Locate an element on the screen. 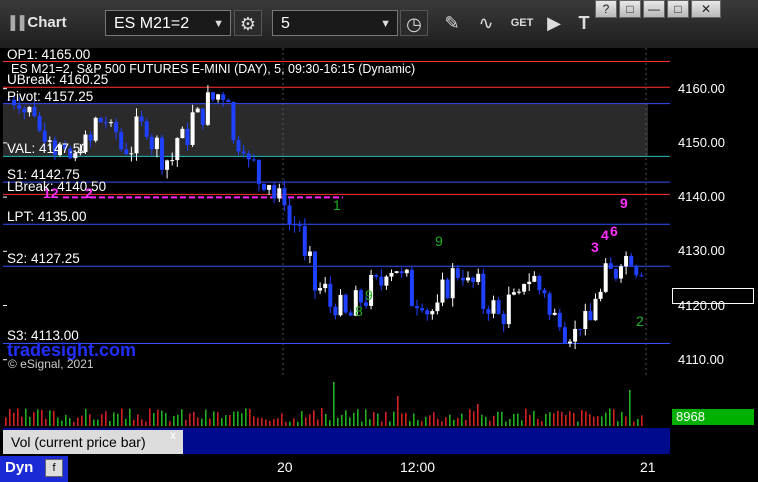  interval-combo: 5 ▼ is located at coordinates (335, 23).